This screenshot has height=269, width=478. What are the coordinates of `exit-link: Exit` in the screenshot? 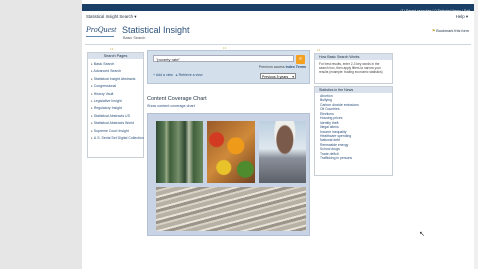 It's located at (467, 11).